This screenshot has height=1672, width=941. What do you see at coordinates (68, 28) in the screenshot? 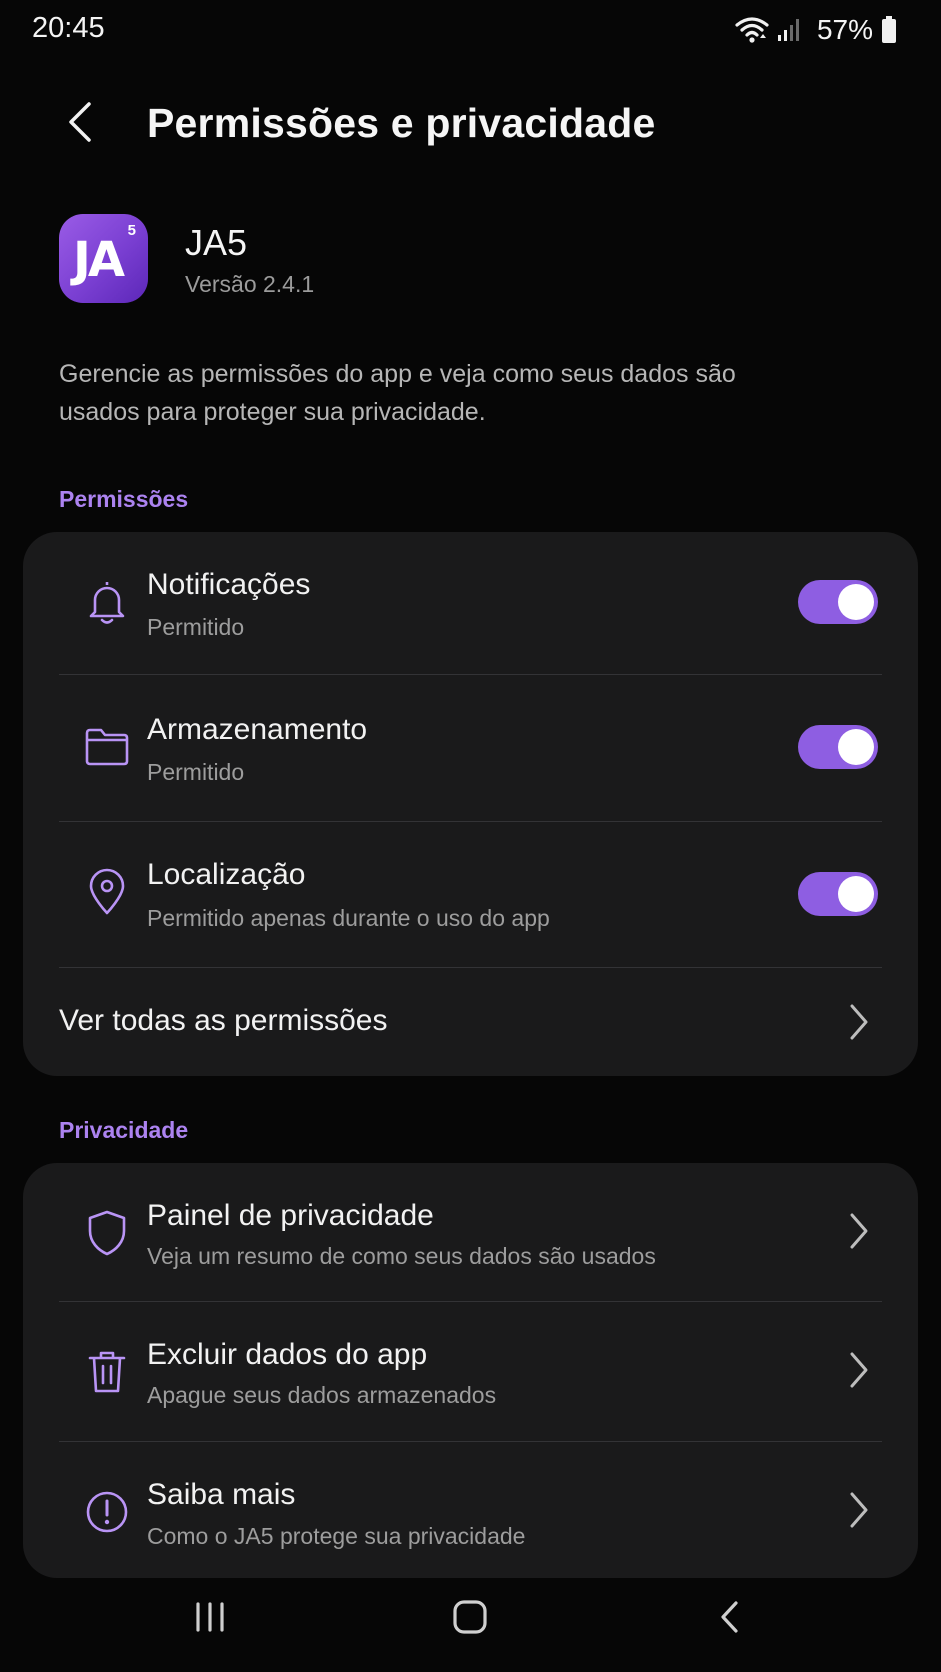
I see `status-time: 20:45` at bounding box center [68, 28].